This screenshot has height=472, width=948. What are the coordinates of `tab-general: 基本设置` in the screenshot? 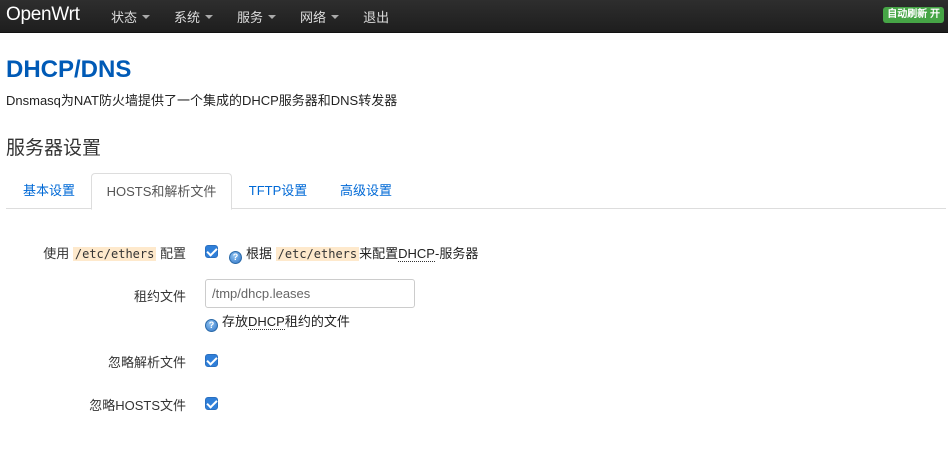 It's located at (49, 191).